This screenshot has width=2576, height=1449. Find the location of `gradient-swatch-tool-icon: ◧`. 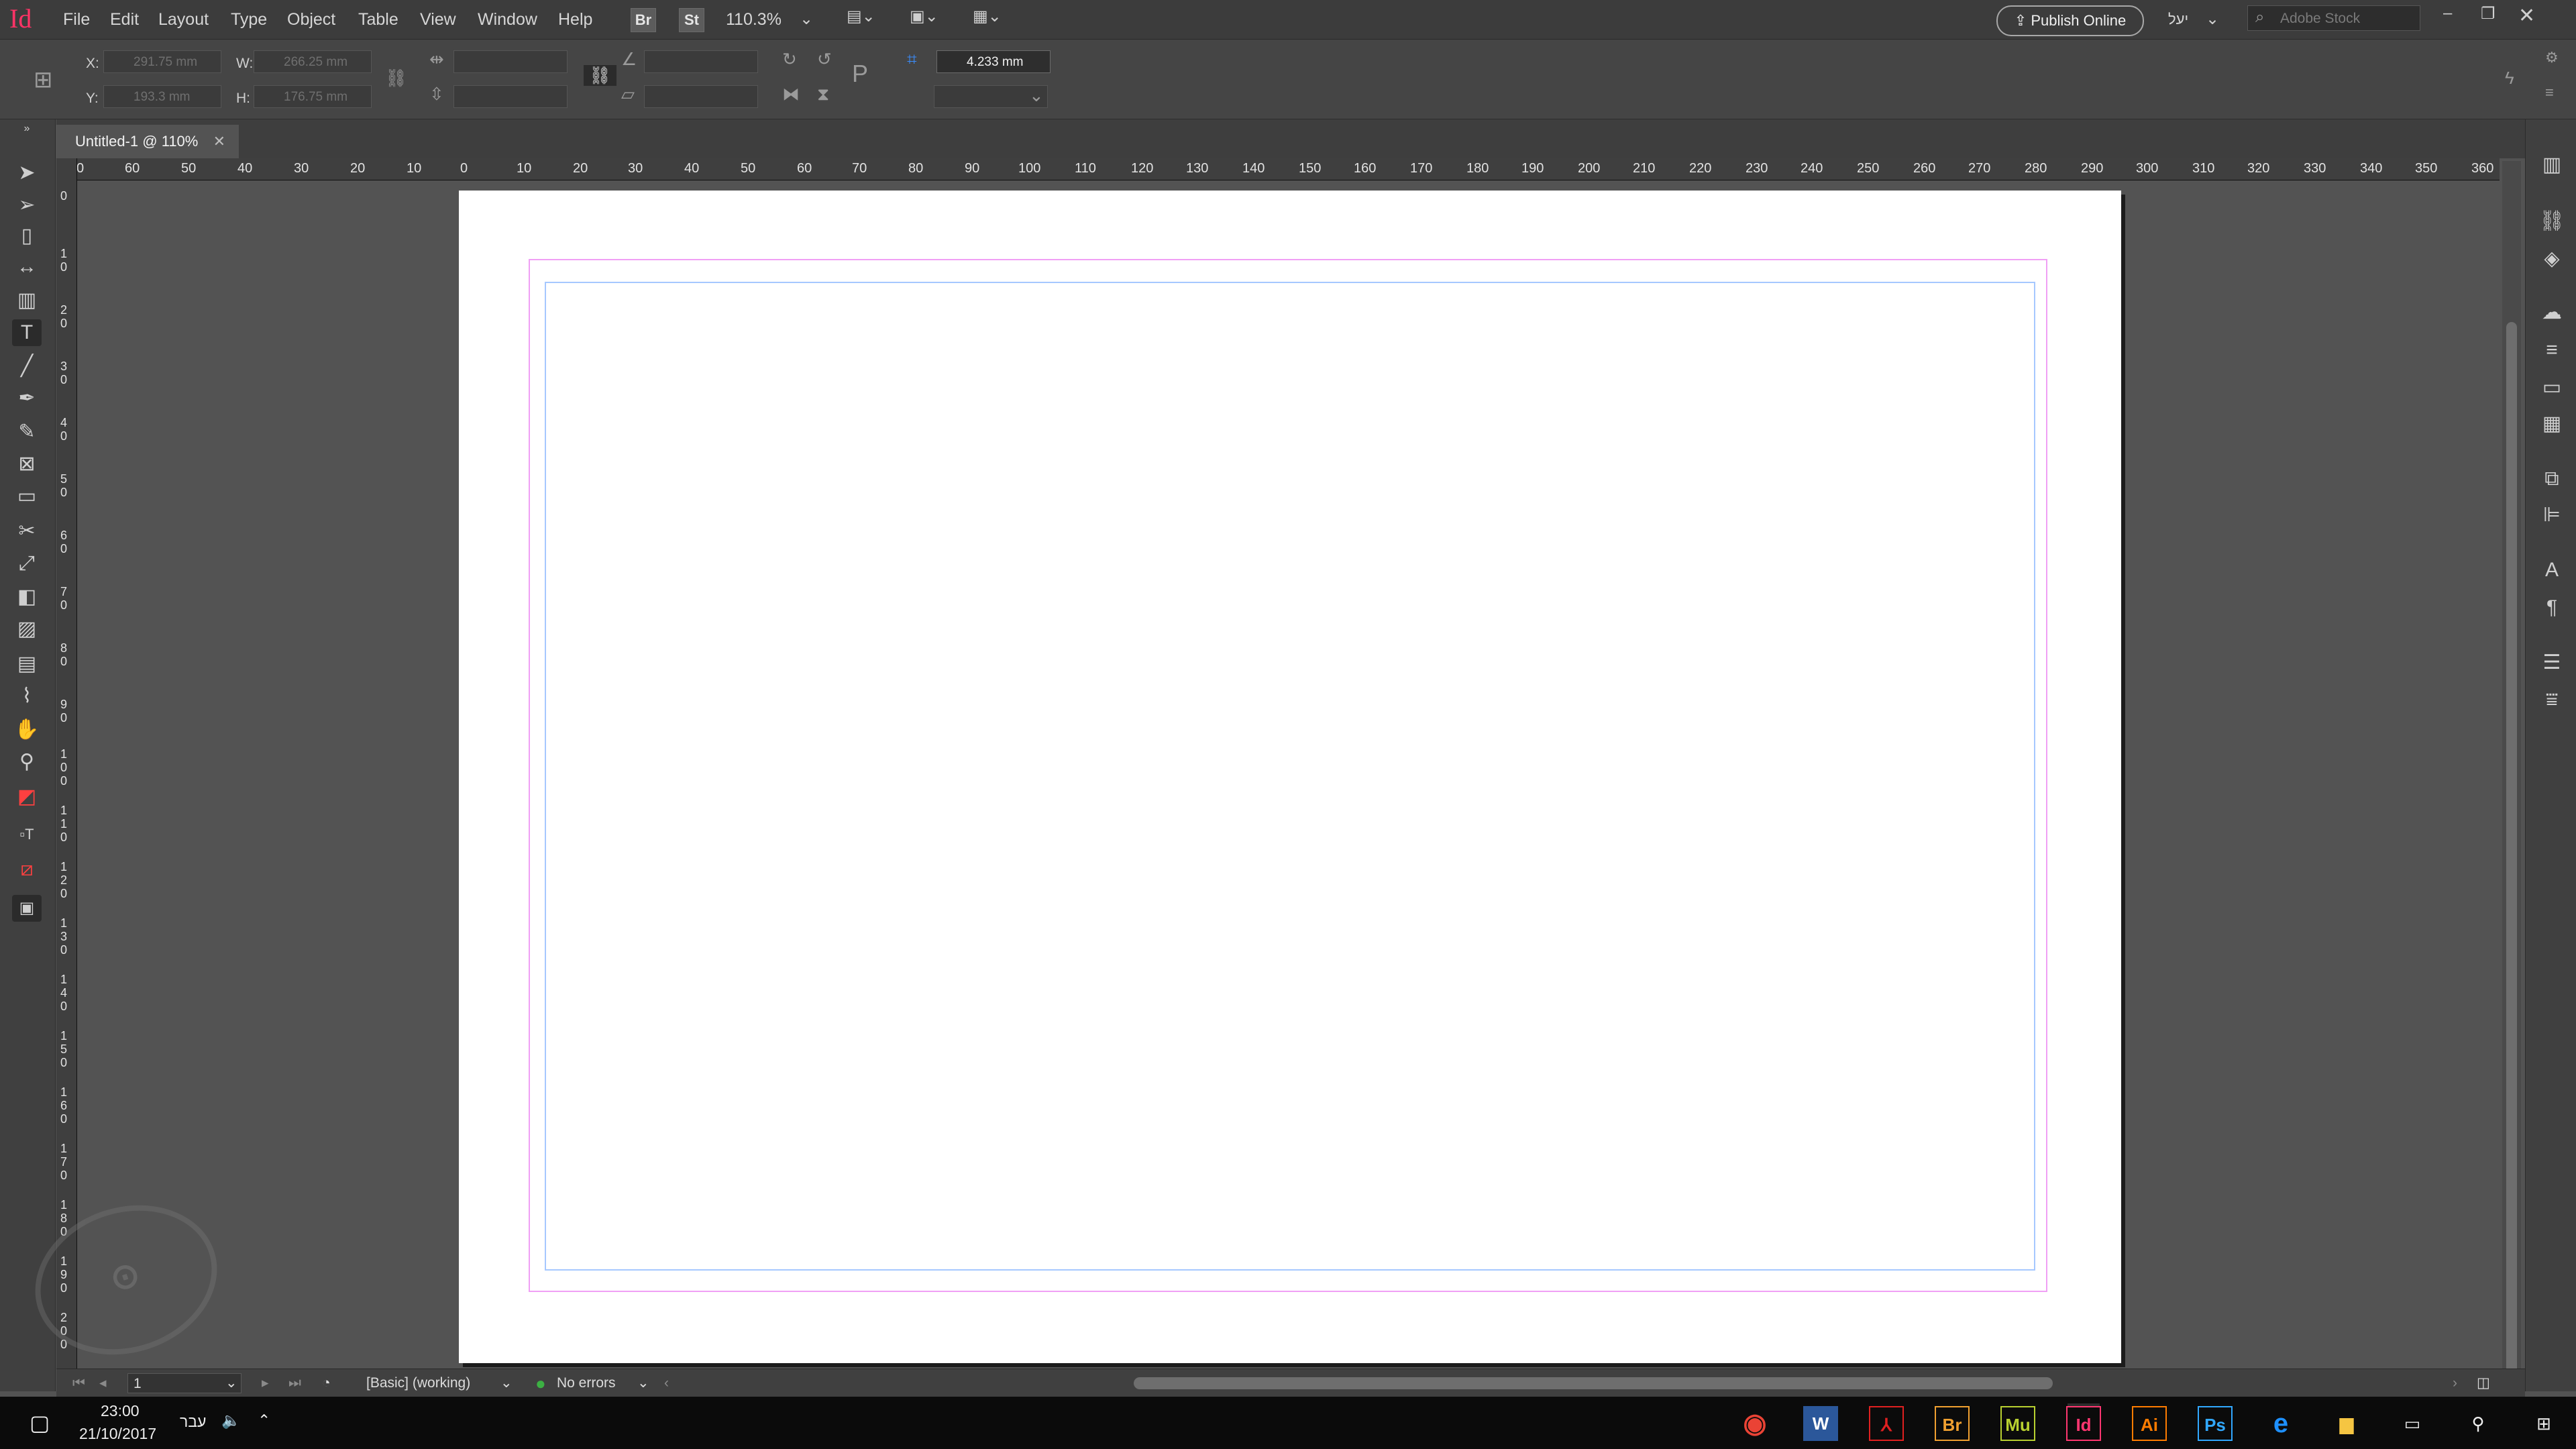

gradient-swatch-tool-icon: ◧ is located at coordinates (27, 597).